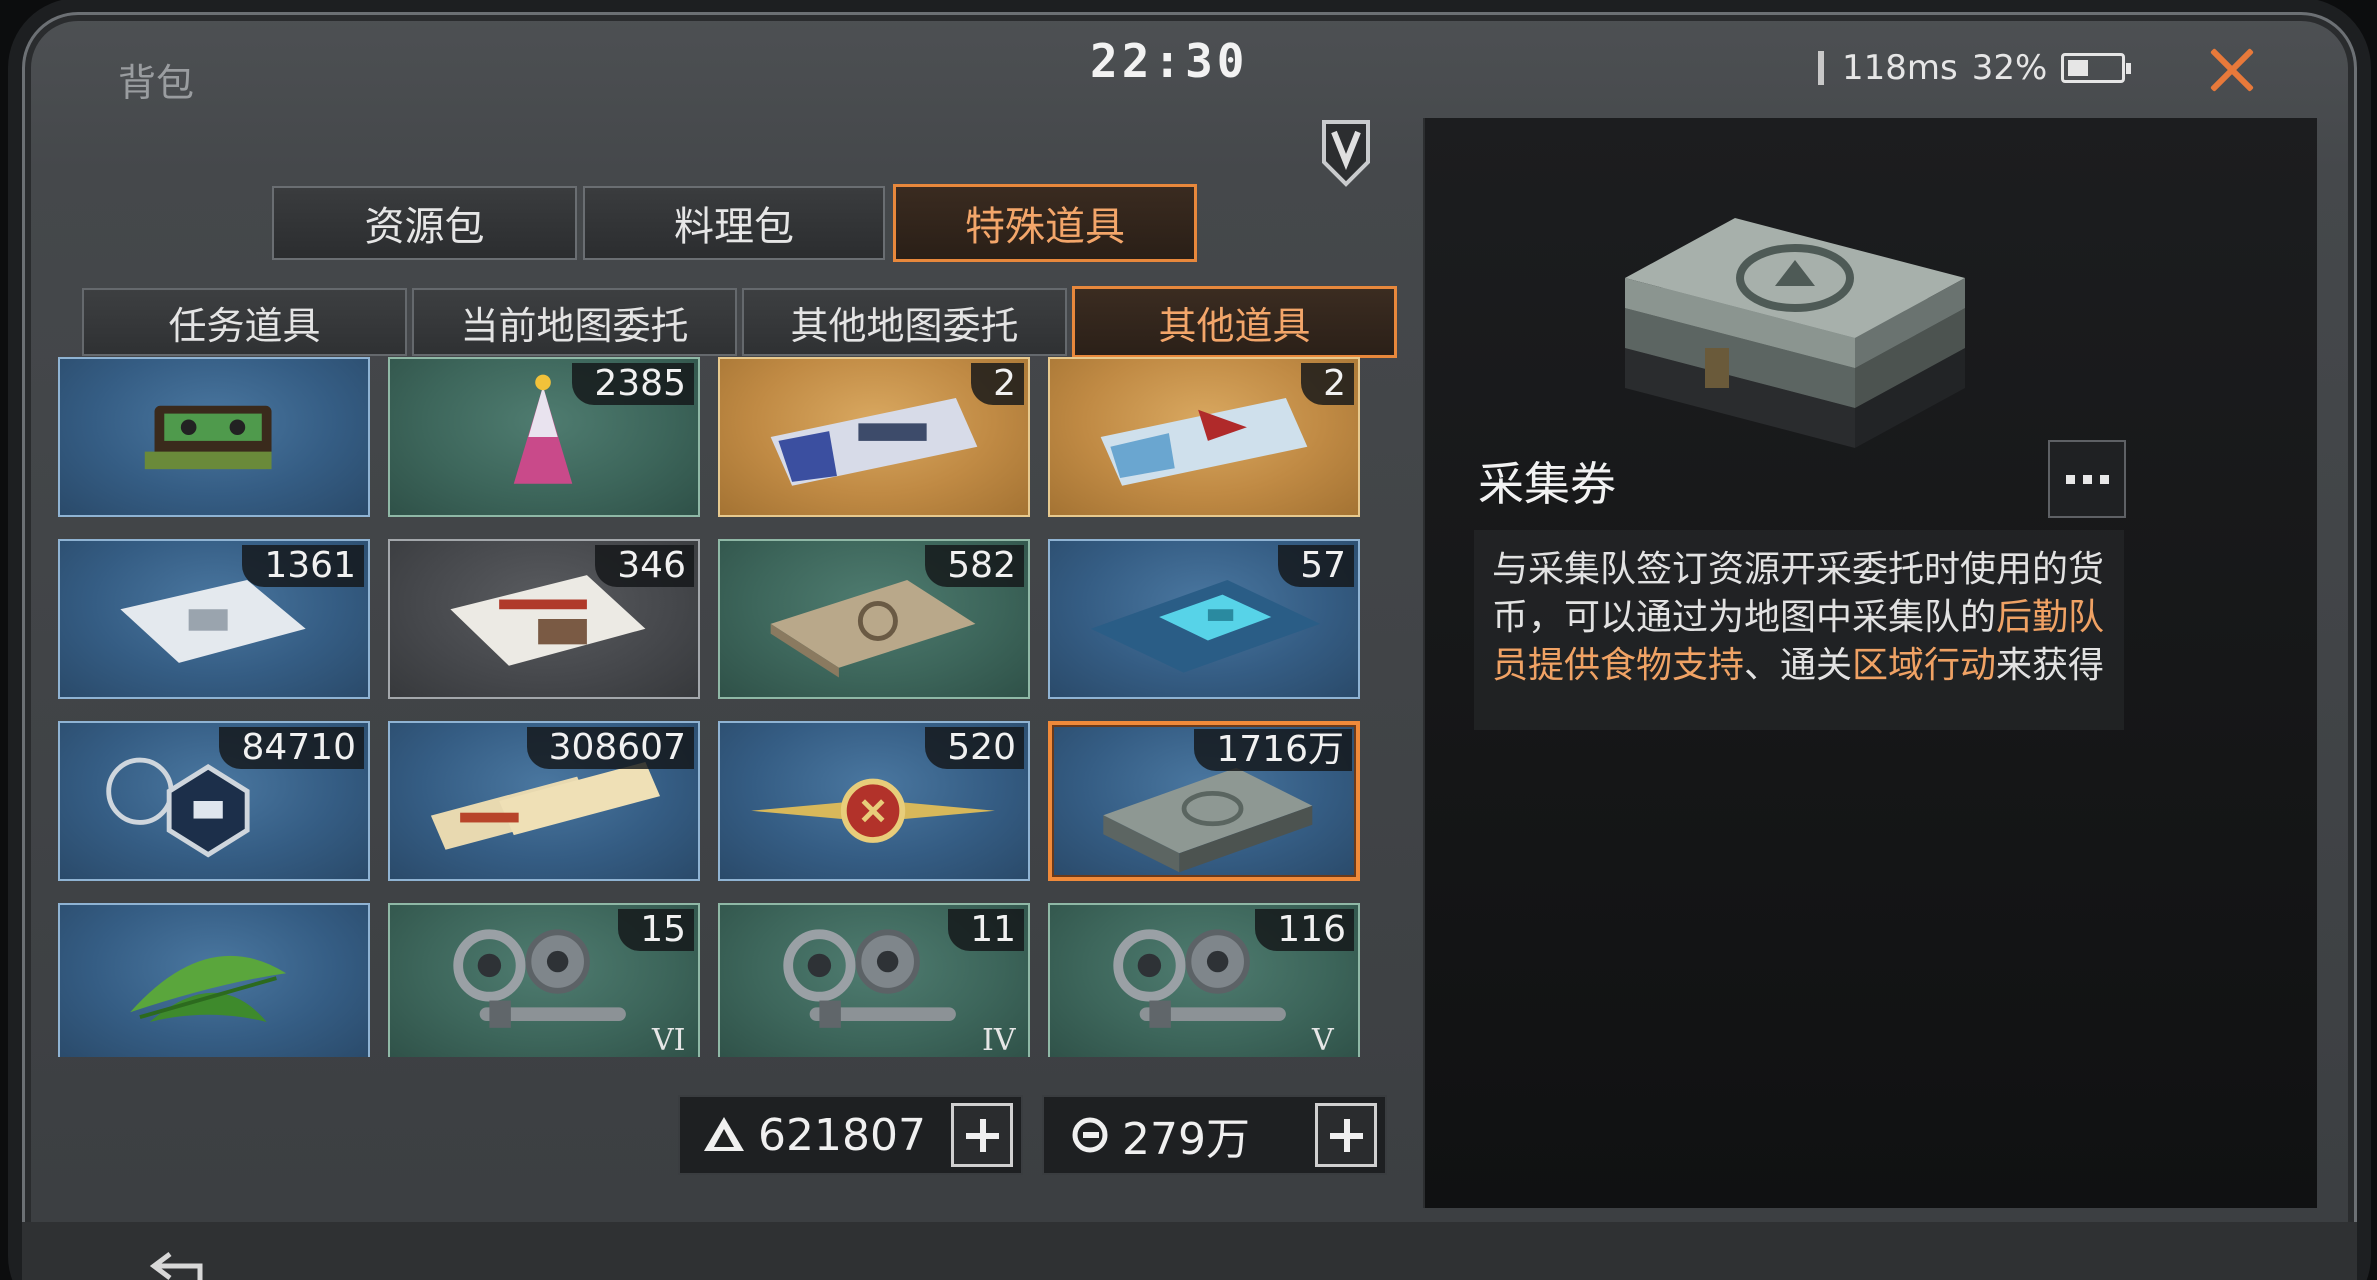  Describe the element at coordinates (1795, 333) in the screenshot. I see `cash-stack-icon` at that location.